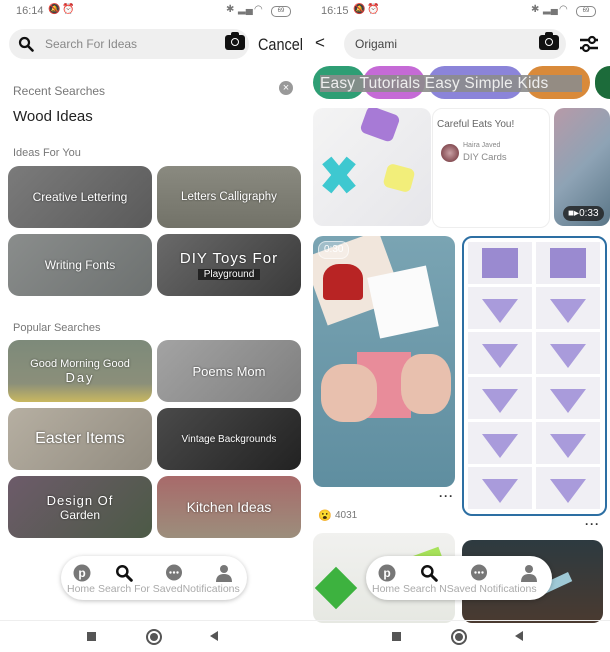 The width and height of the screenshot is (610, 652). What do you see at coordinates (457, 11) in the screenshot?
I see `status-bar: 16:15 🔕 ⏰ ✱ ▂▄ ◠ 69` at bounding box center [457, 11].